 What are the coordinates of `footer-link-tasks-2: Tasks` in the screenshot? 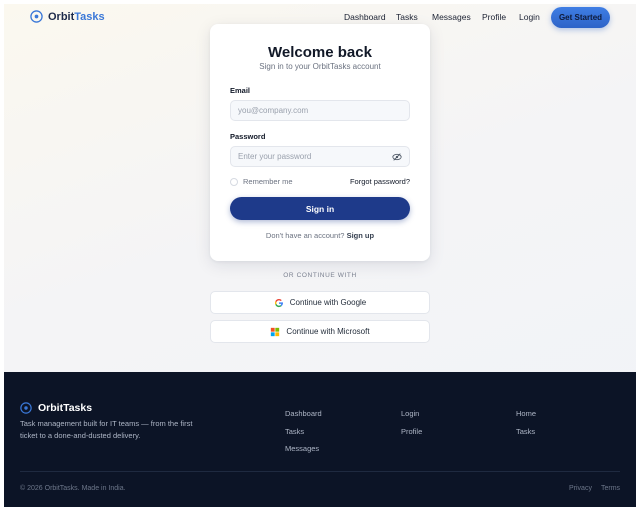 It's located at (525, 431).